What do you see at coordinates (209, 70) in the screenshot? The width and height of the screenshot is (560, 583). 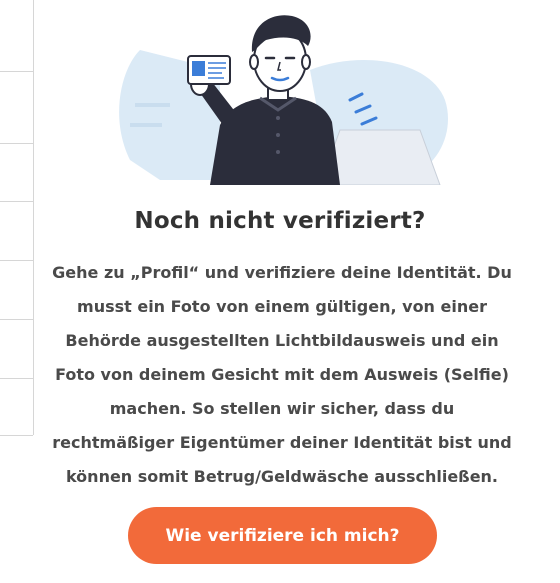 I see `id-card-icon` at bounding box center [209, 70].